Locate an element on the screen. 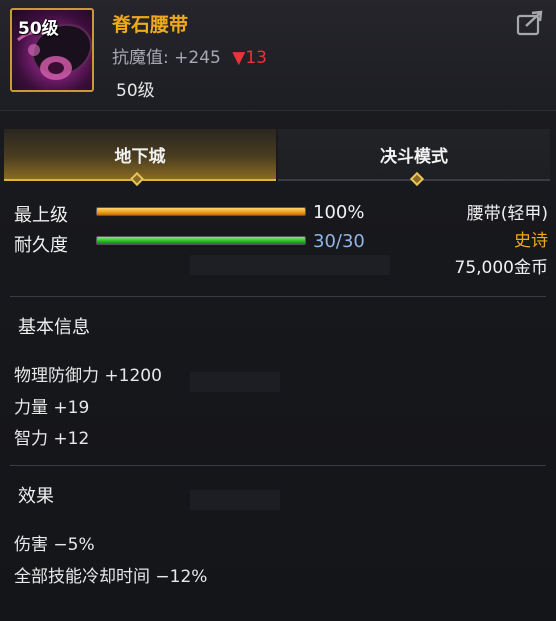 The width and height of the screenshot is (556, 621). resist-delta-value: 13 is located at coordinates (256, 58).